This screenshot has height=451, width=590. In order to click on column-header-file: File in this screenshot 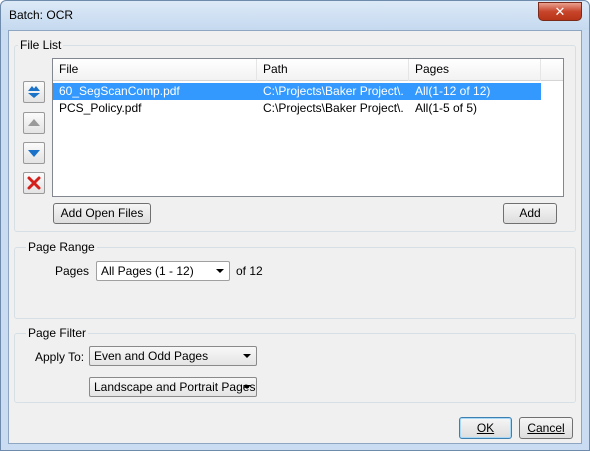, I will do `click(155, 70)`.